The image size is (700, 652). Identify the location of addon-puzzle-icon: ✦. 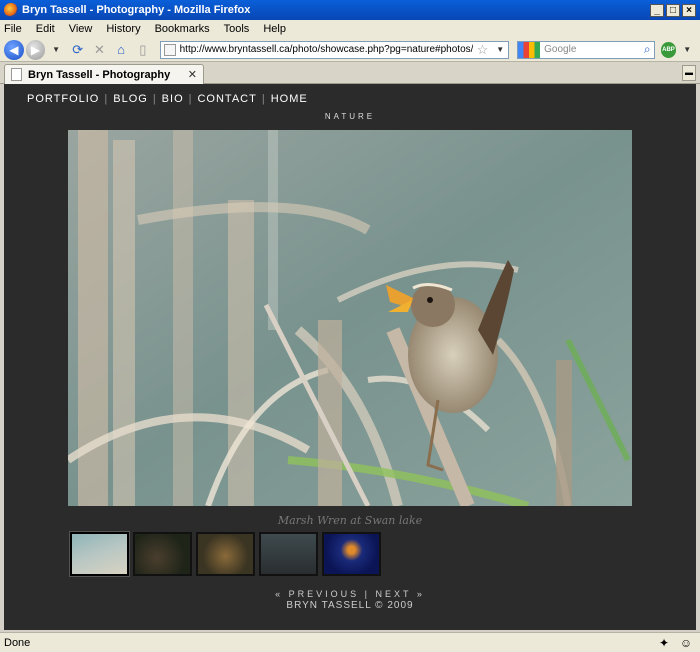
(664, 643).